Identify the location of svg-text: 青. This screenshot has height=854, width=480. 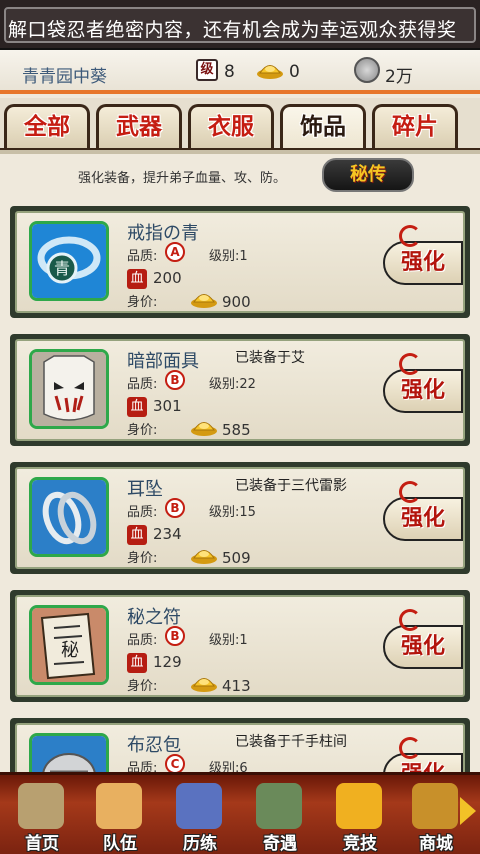
(62, 268).